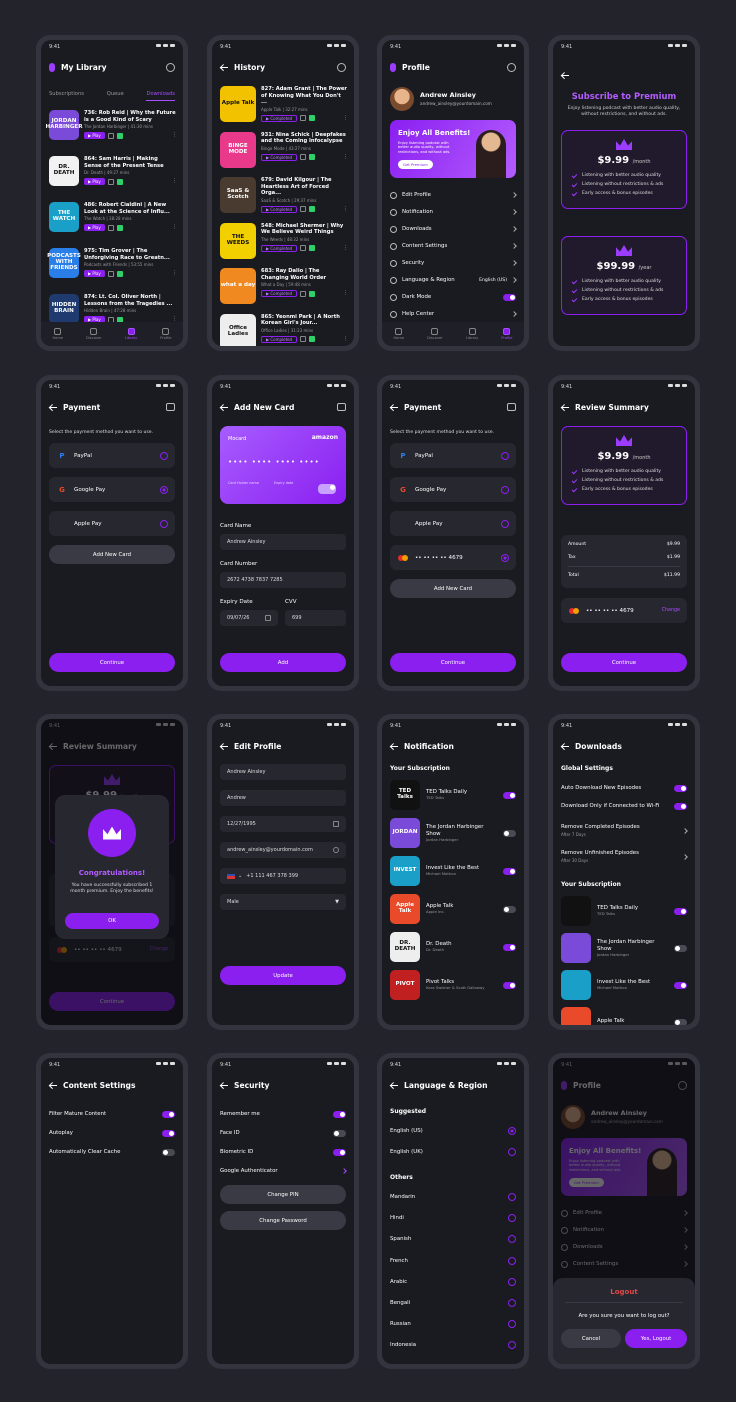  I want to click on language-option: Indonesia, so click(453, 1345).